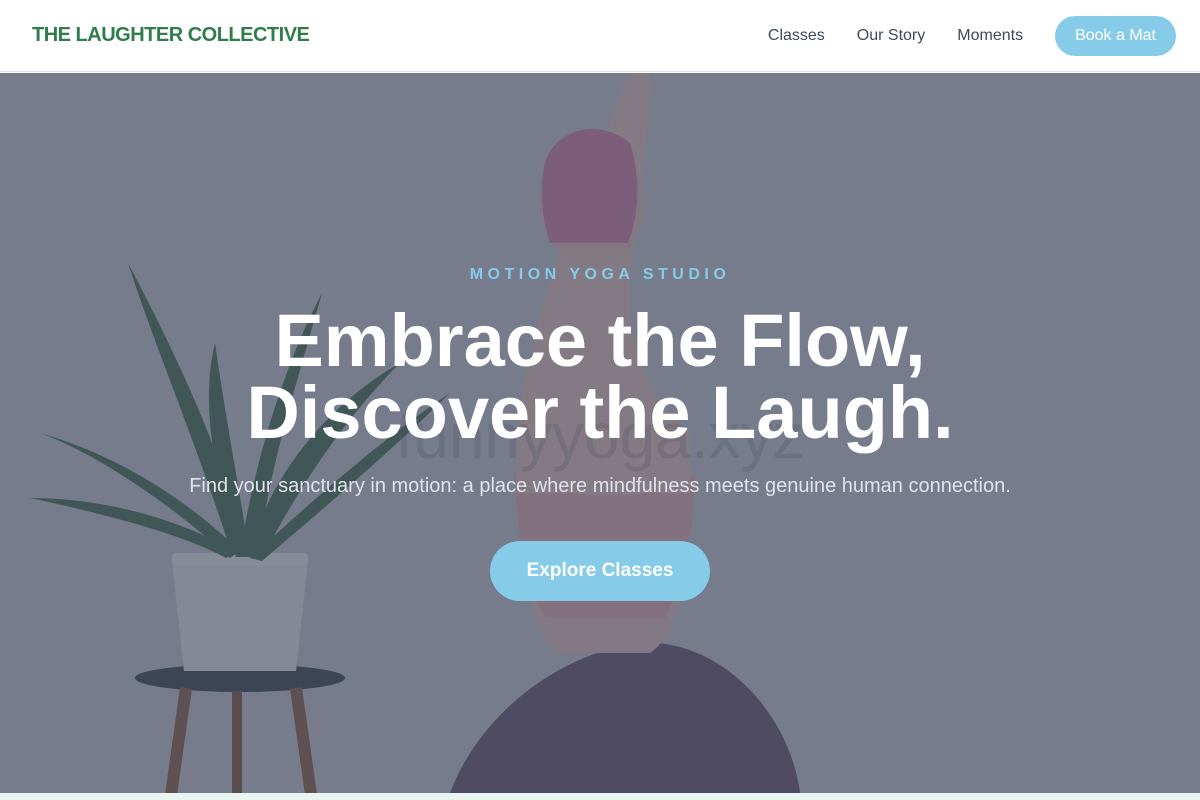  I want to click on nav-link-classes: Classes, so click(796, 36).